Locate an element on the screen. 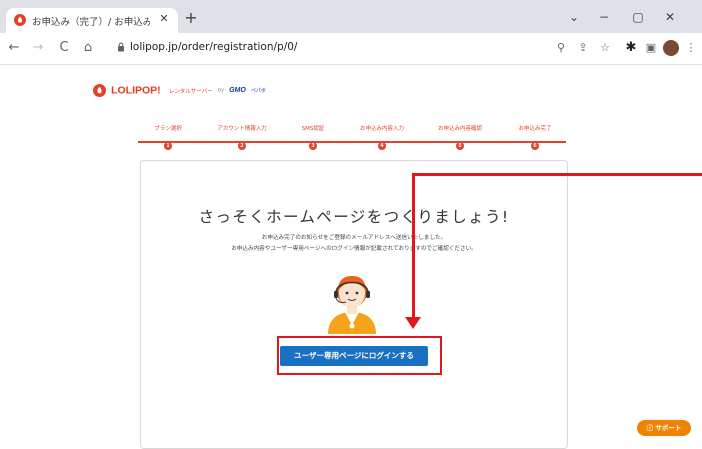  url-text: lolipop.jp/order/registration/p/0/ is located at coordinates (214, 47).